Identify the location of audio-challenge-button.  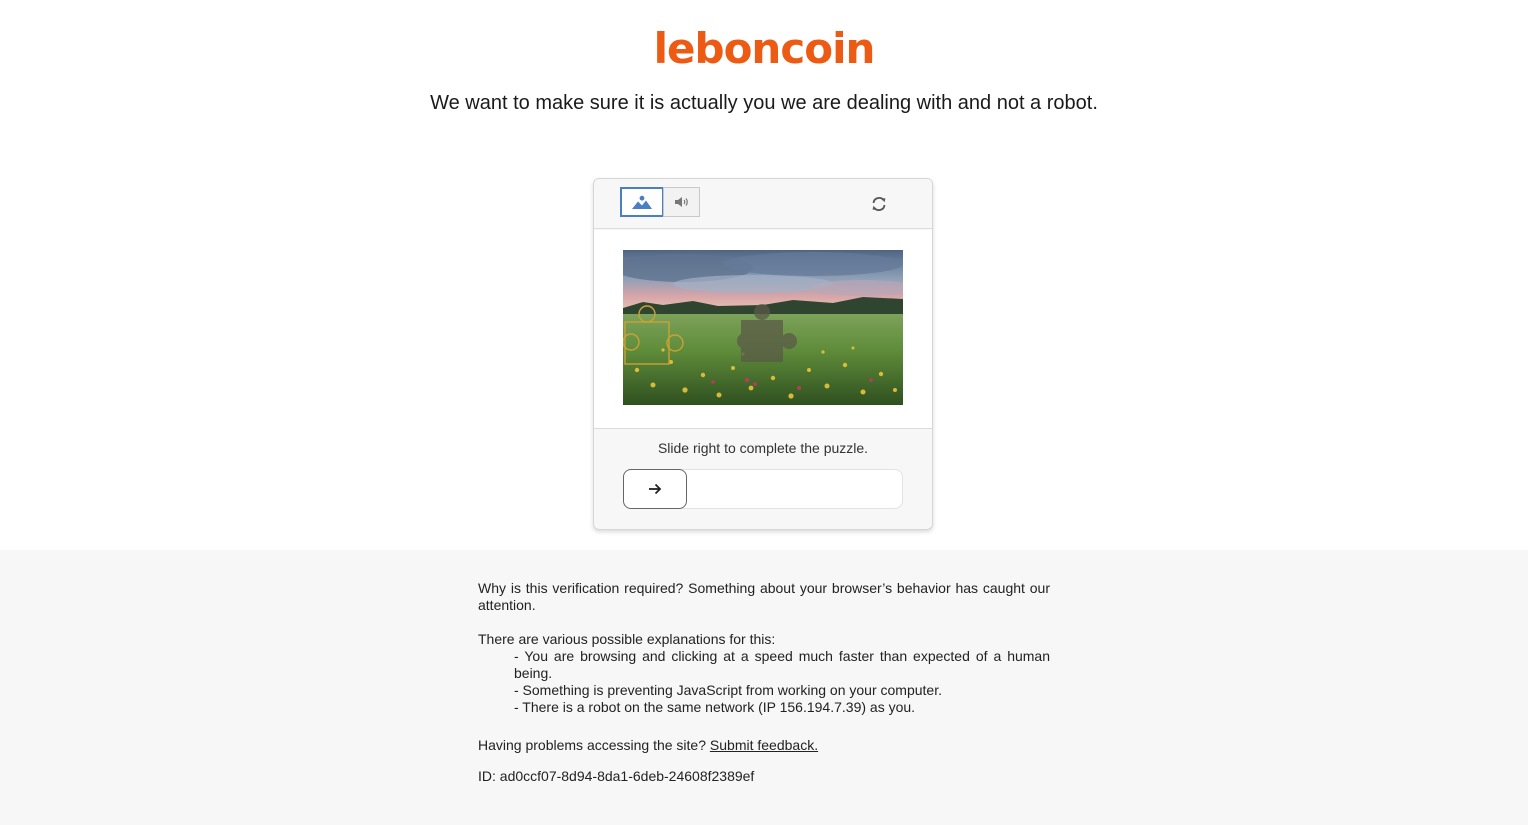
(681, 202).